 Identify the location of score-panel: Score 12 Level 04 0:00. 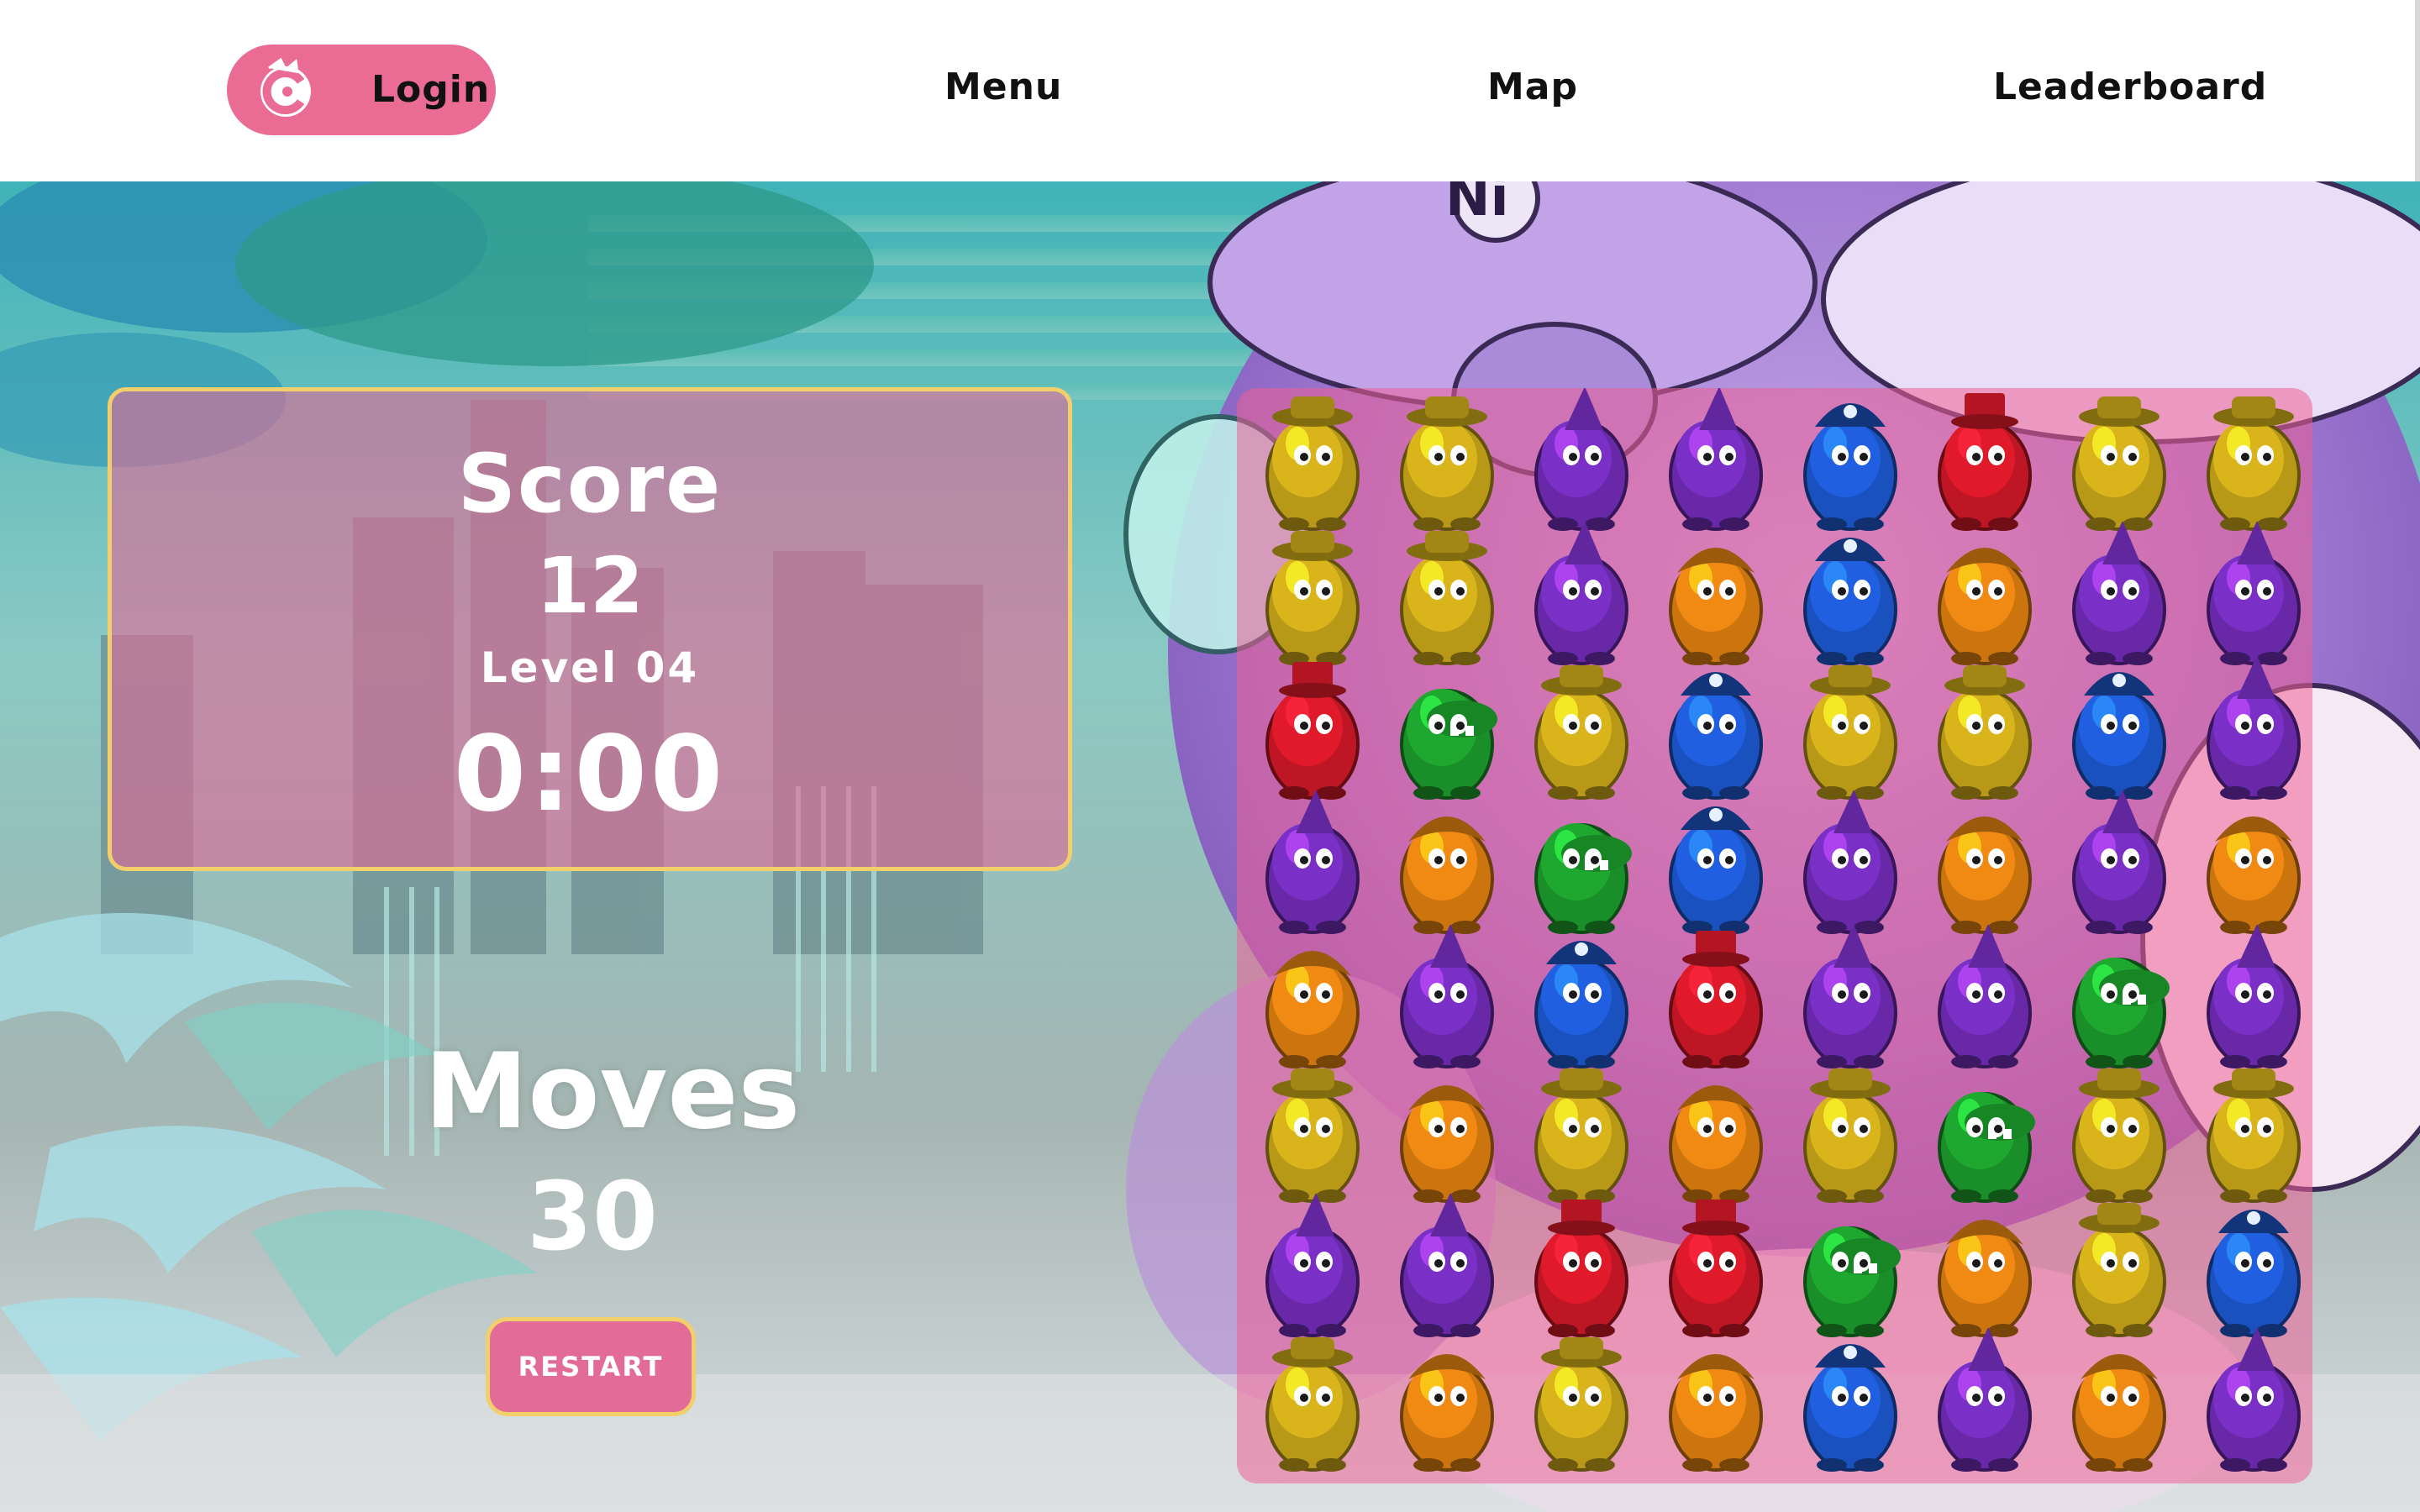
(590, 629).